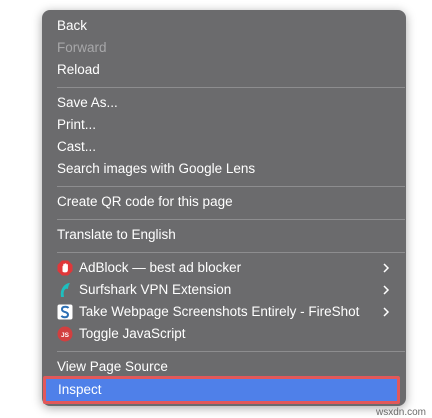 This screenshot has height=418, width=432. I want to click on menu-item-translate: Translate to English, so click(224, 235).